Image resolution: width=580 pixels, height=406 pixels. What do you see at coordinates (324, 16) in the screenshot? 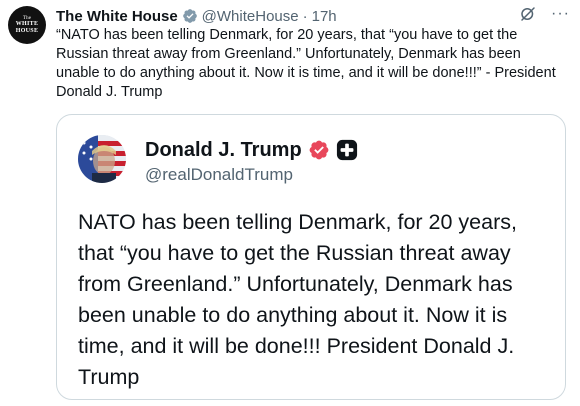
I see `timestamp: 17h` at bounding box center [324, 16].